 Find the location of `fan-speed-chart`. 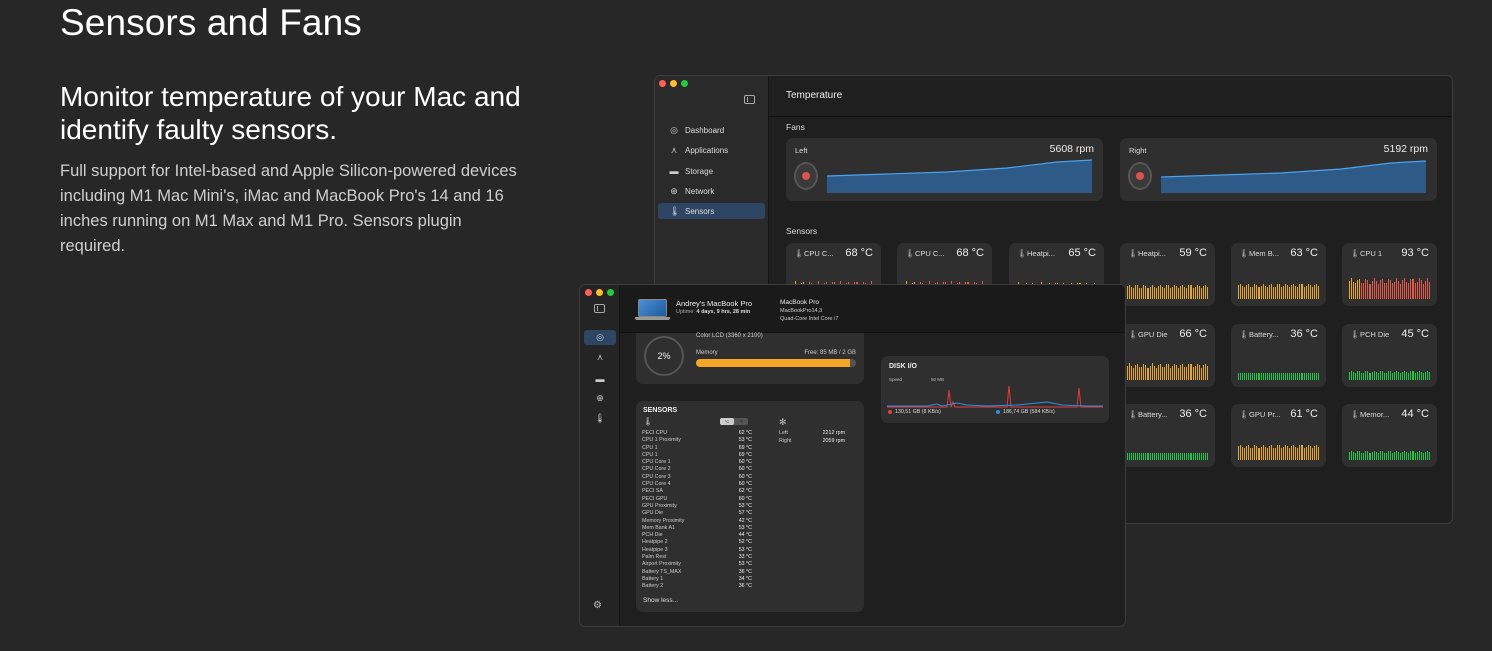

fan-speed-chart is located at coordinates (959, 176).